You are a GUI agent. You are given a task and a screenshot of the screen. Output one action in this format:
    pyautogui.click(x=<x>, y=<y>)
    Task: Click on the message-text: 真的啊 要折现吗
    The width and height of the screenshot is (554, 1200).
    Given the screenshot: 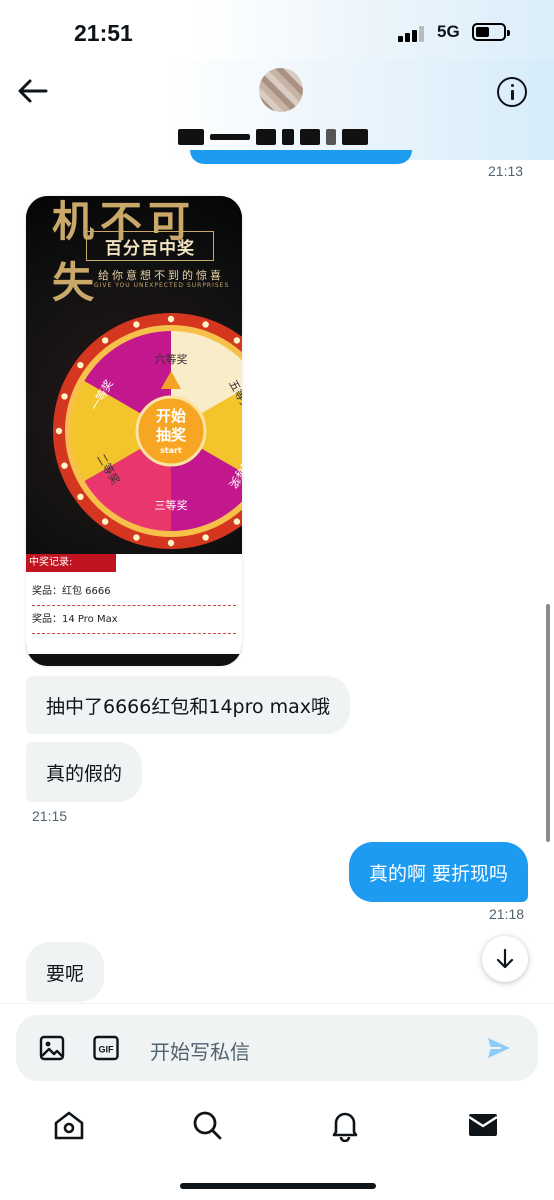 What is the action you would take?
    pyautogui.click(x=438, y=873)
    